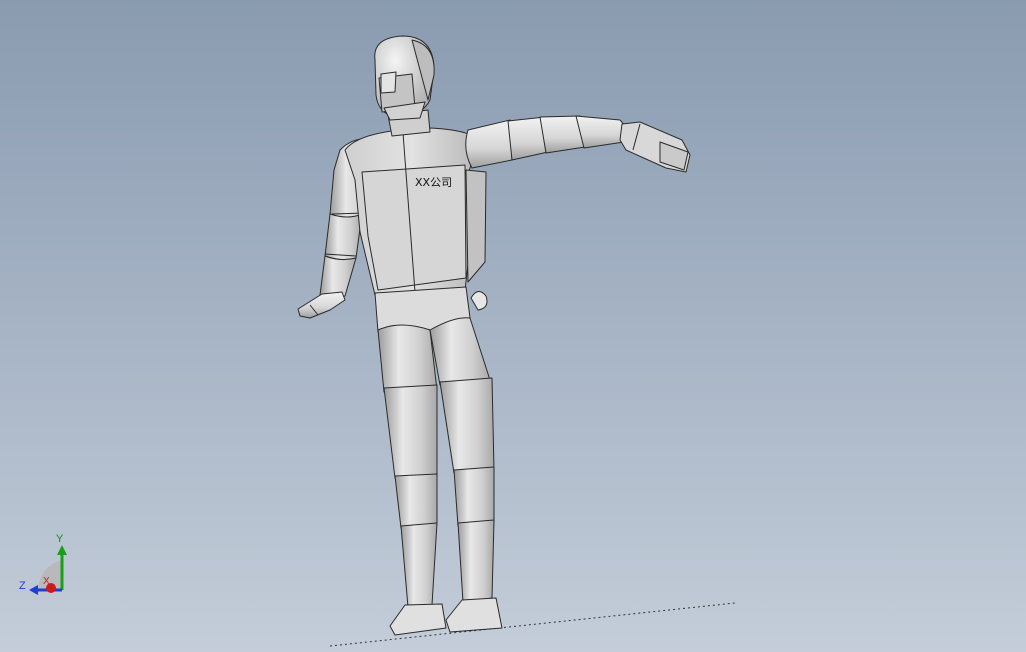 The width and height of the screenshot is (1026, 652). Describe the element at coordinates (476, 226) in the screenshot. I see `torso-side-panel` at that location.